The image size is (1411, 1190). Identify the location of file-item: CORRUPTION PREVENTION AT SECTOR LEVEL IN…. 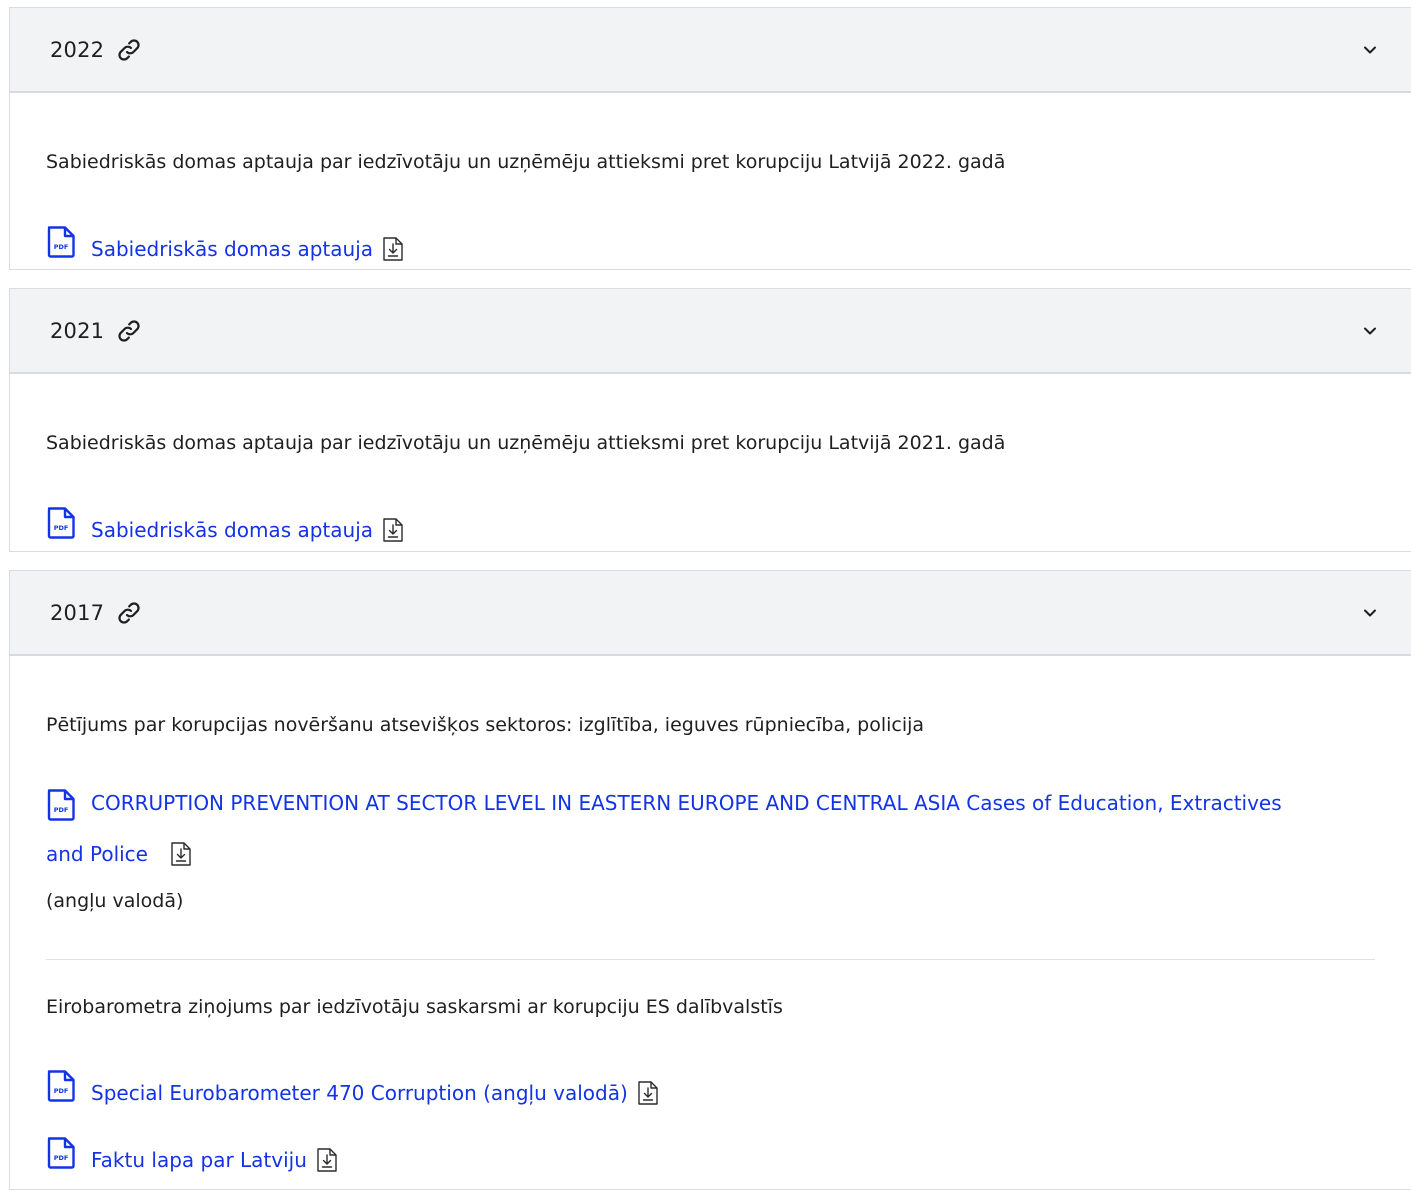
(718, 807).